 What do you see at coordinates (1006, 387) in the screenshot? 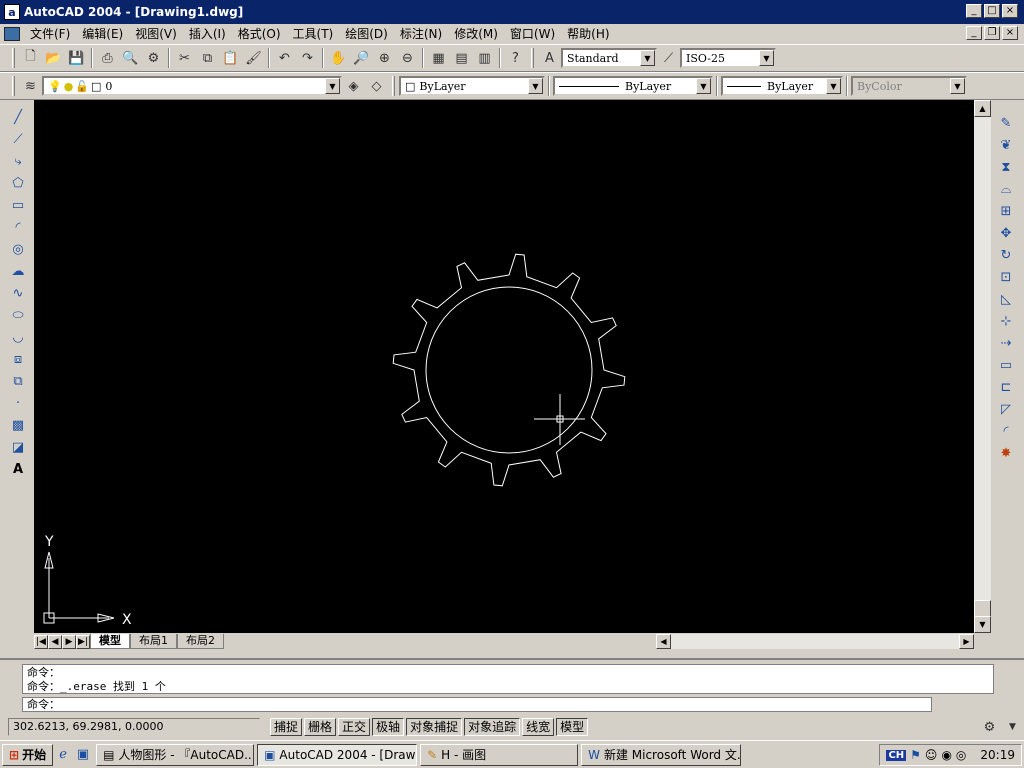
I see `break-icon: ⊏` at bounding box center [1006, 387].